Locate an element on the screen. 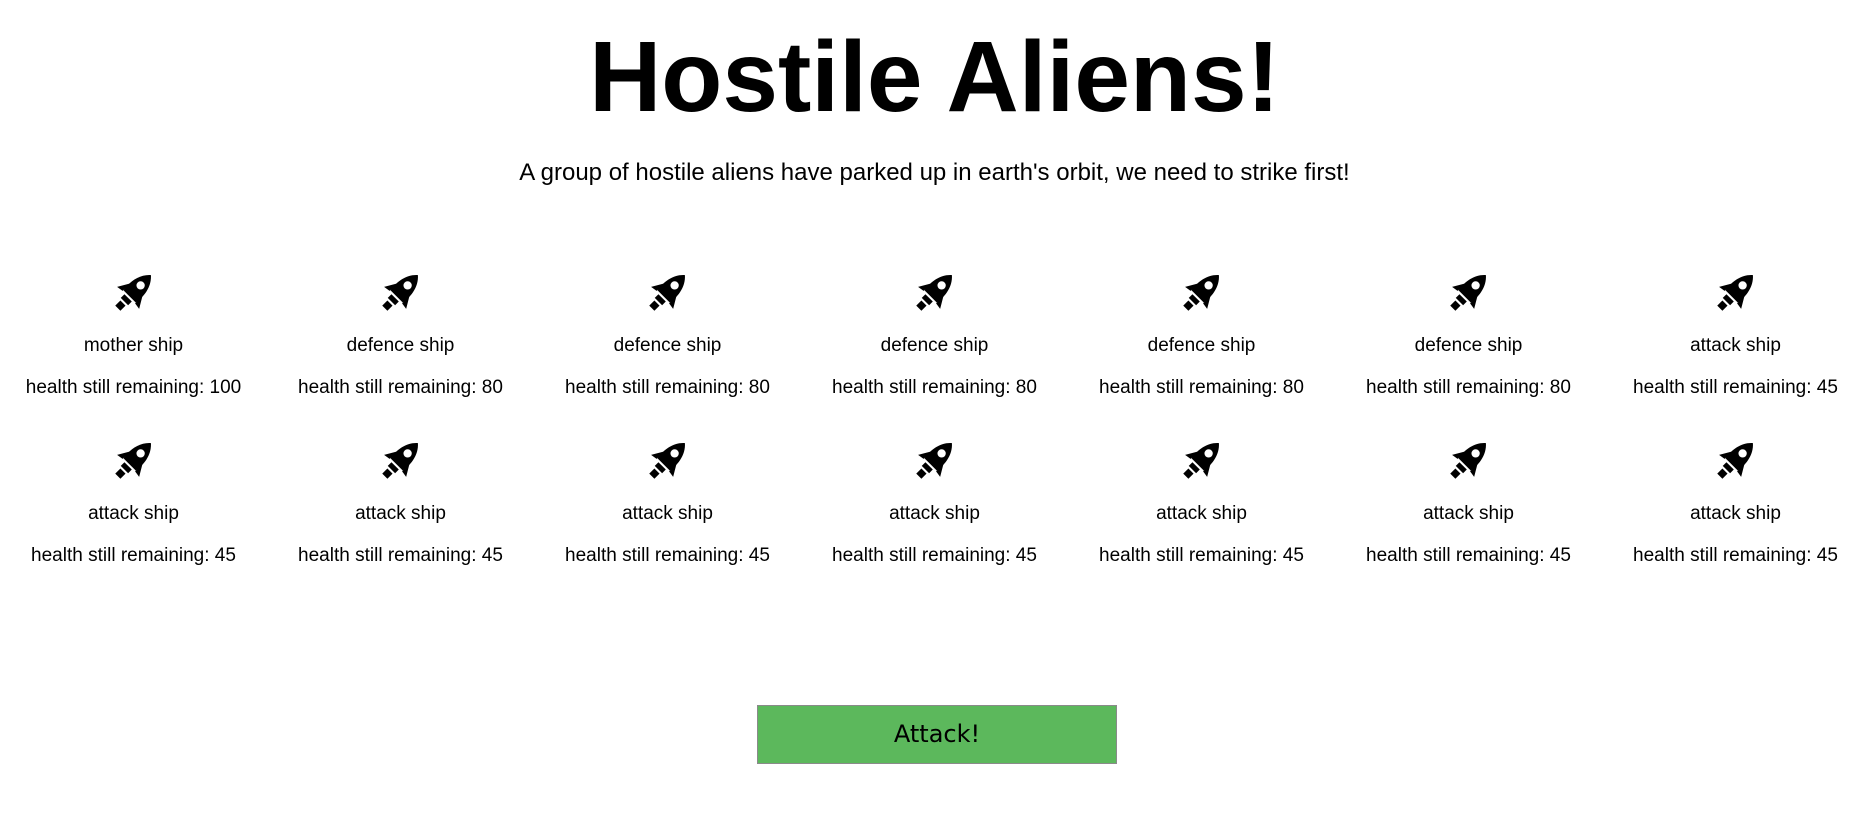  ship-health: health still remaining: 100 is located at coordinates (133, 387).